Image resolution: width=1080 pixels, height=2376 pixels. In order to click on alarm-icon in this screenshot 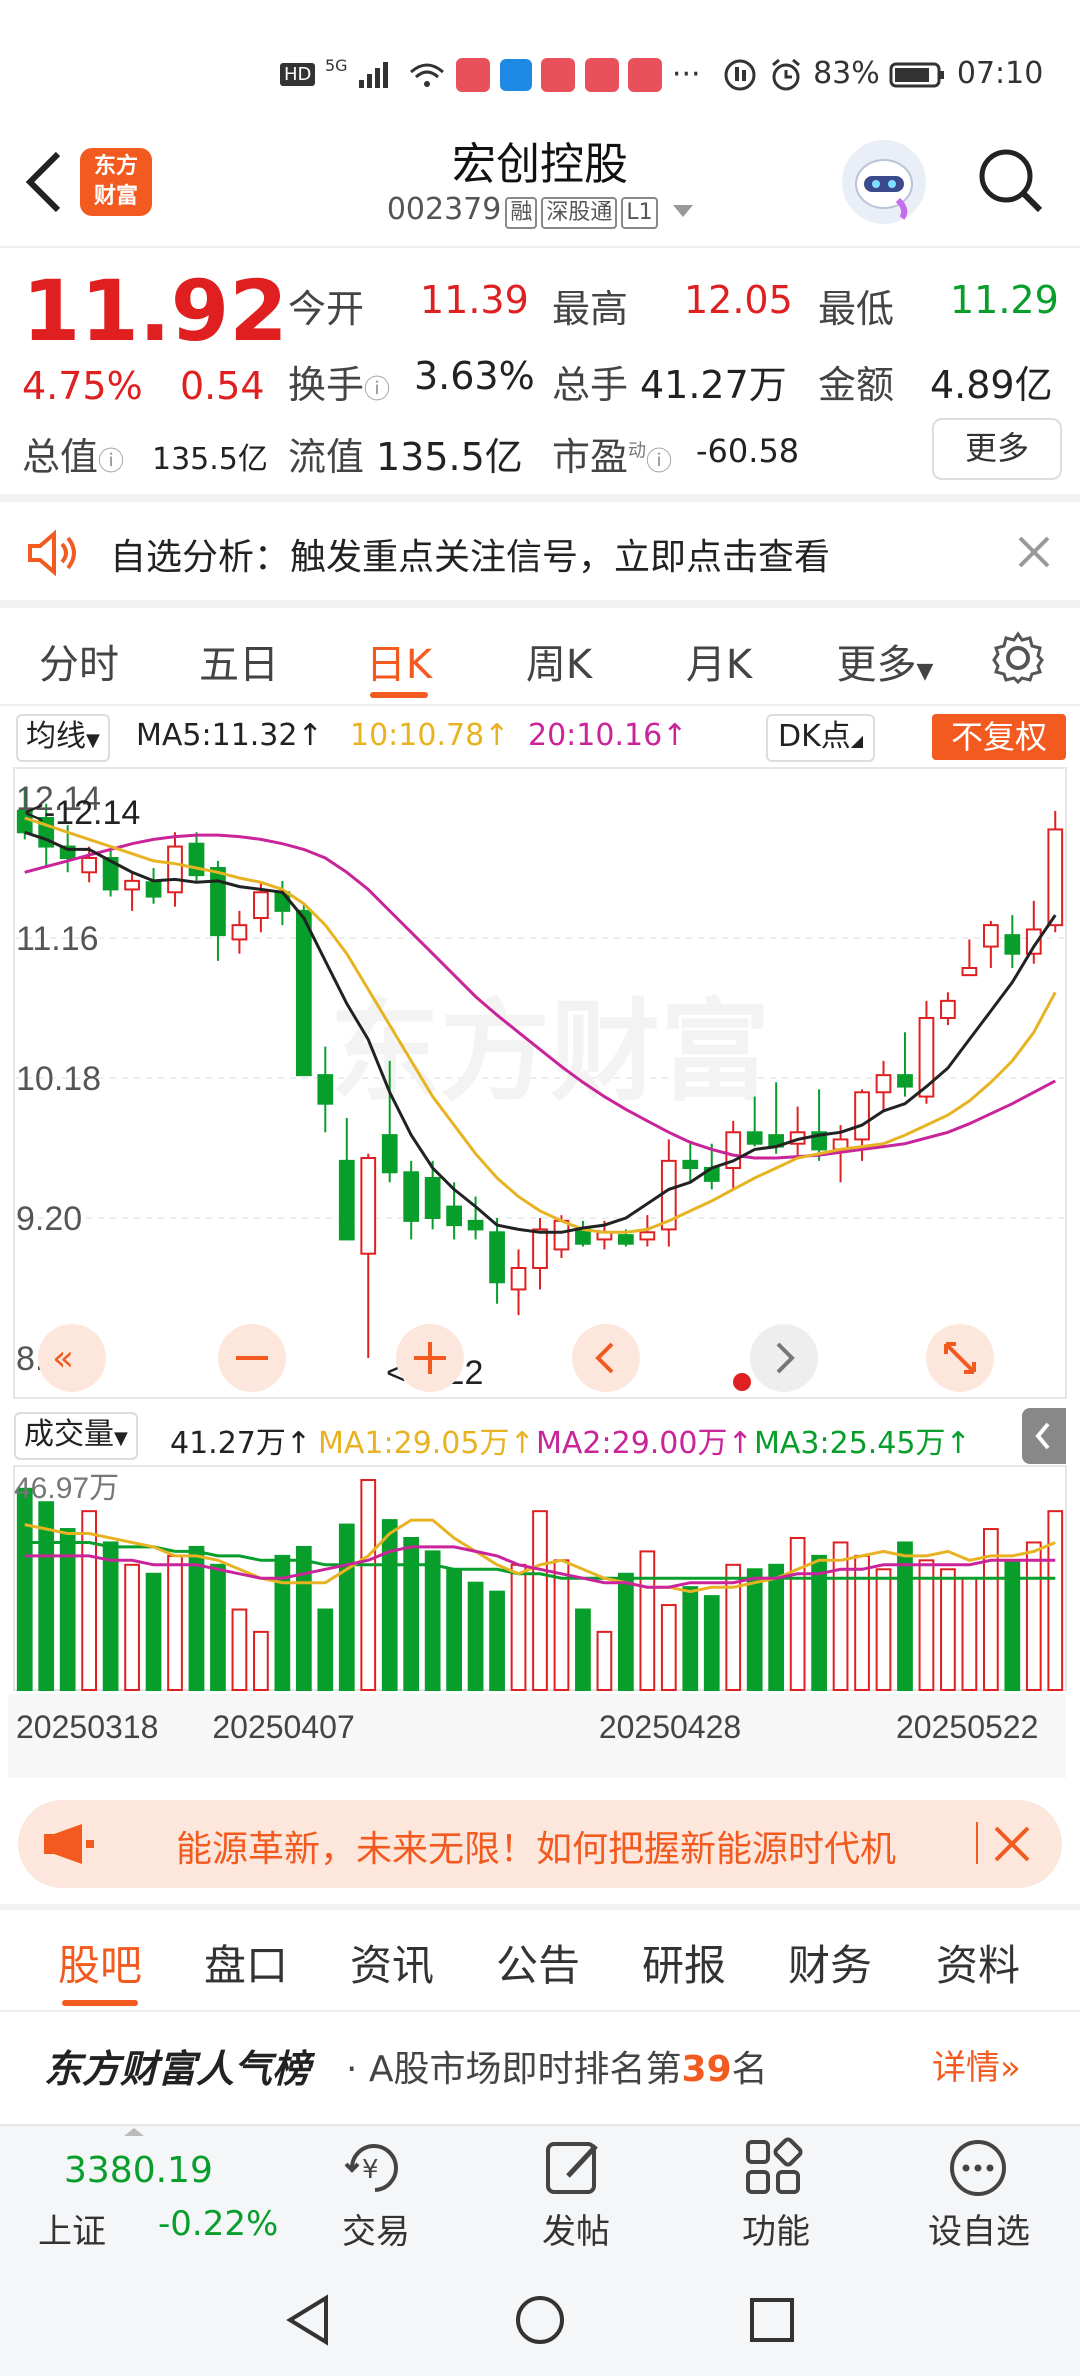, I will do `click(785, 74)`.